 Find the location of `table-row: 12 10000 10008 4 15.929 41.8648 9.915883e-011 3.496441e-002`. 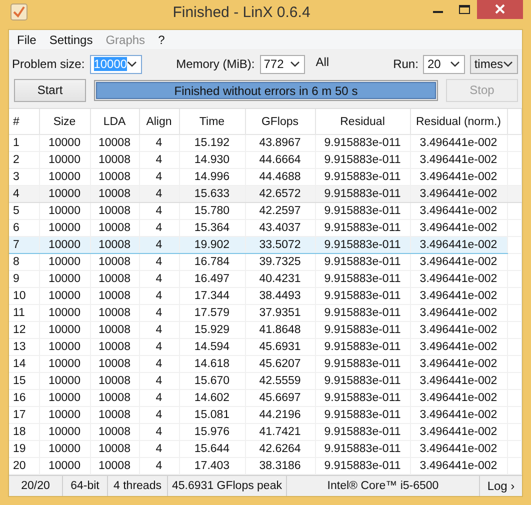

table-row: 12 10000 10008 4 15.929 41.8648 9.915883e-011 3.496441e-002 is located at coordinates (265, 330).